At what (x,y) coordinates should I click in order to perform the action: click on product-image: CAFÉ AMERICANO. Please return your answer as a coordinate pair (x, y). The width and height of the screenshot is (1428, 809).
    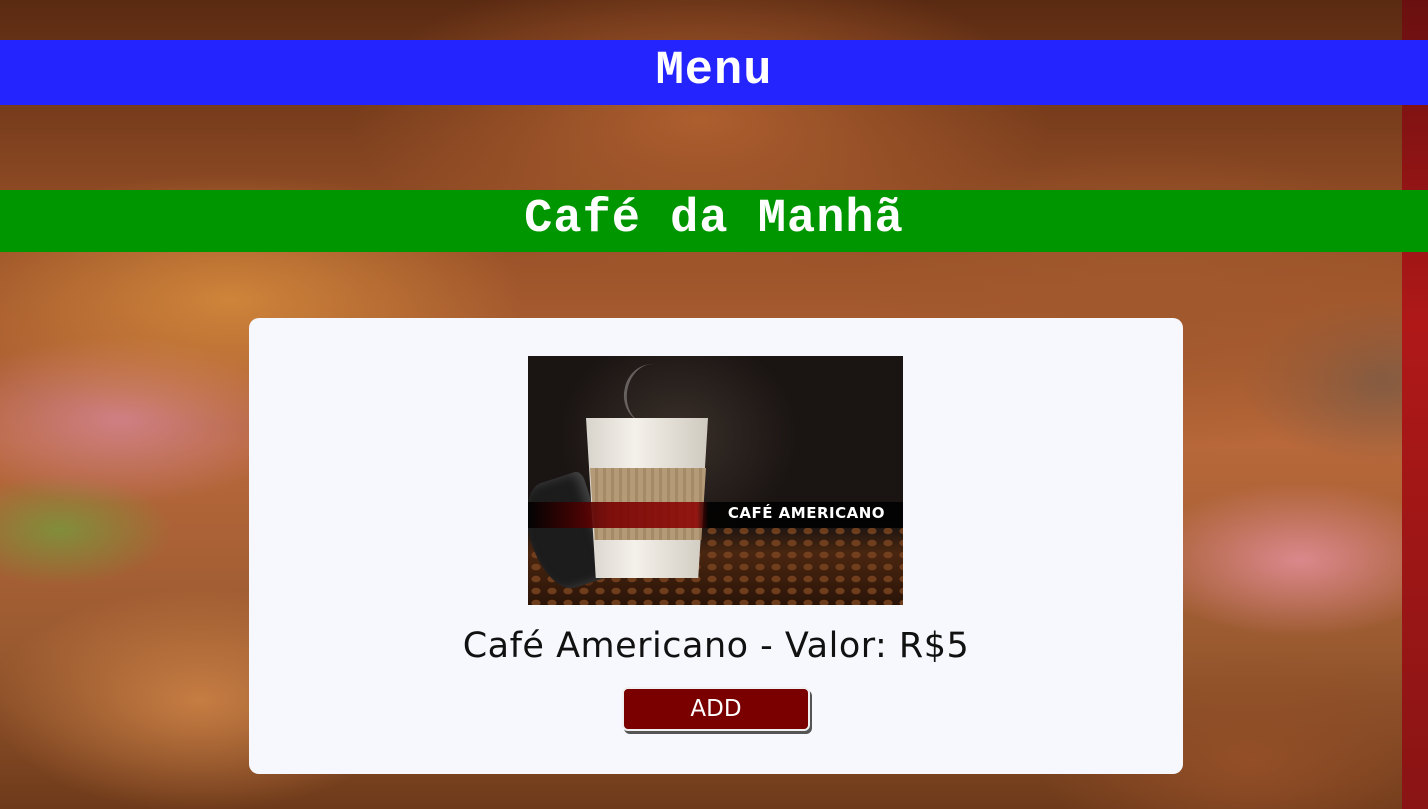
    Looking at the image, I should click on (715, 480).